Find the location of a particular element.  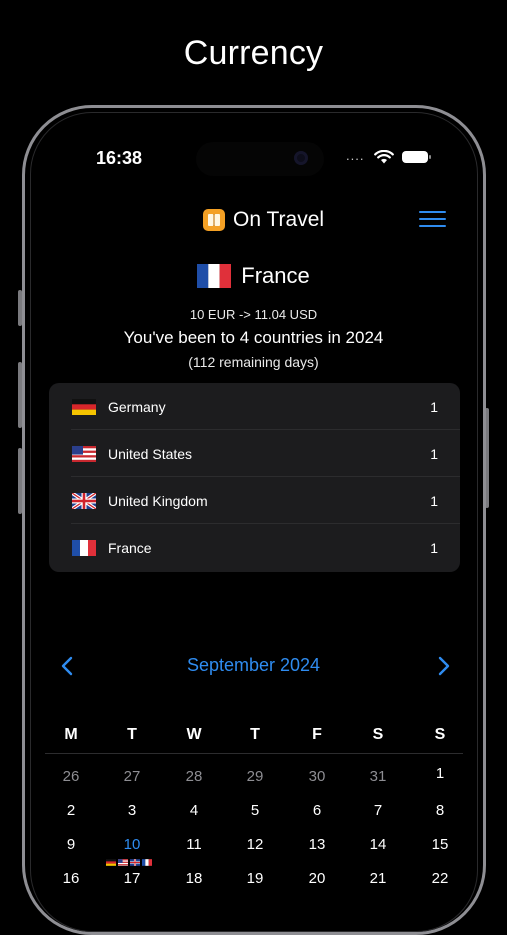

current-country-name: France is located at coordinates (275, 276).